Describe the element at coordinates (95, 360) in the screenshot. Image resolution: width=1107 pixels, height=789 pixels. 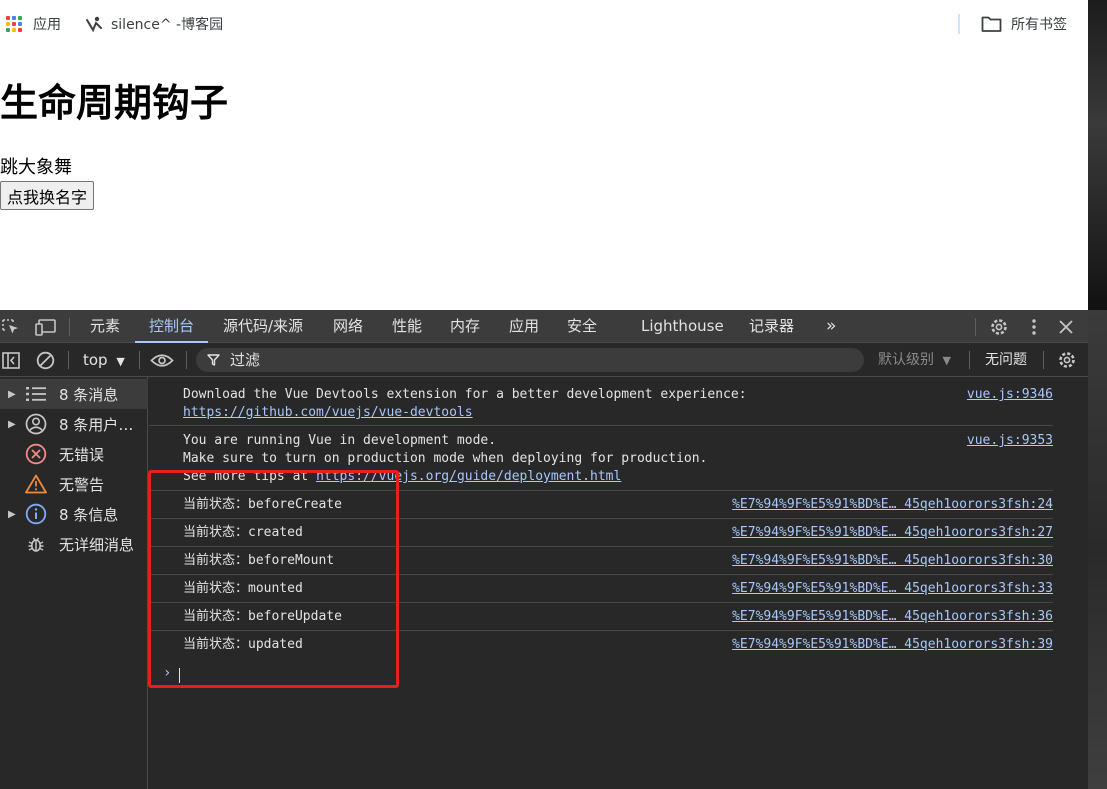
I see `context-selector-label: top` at that location.